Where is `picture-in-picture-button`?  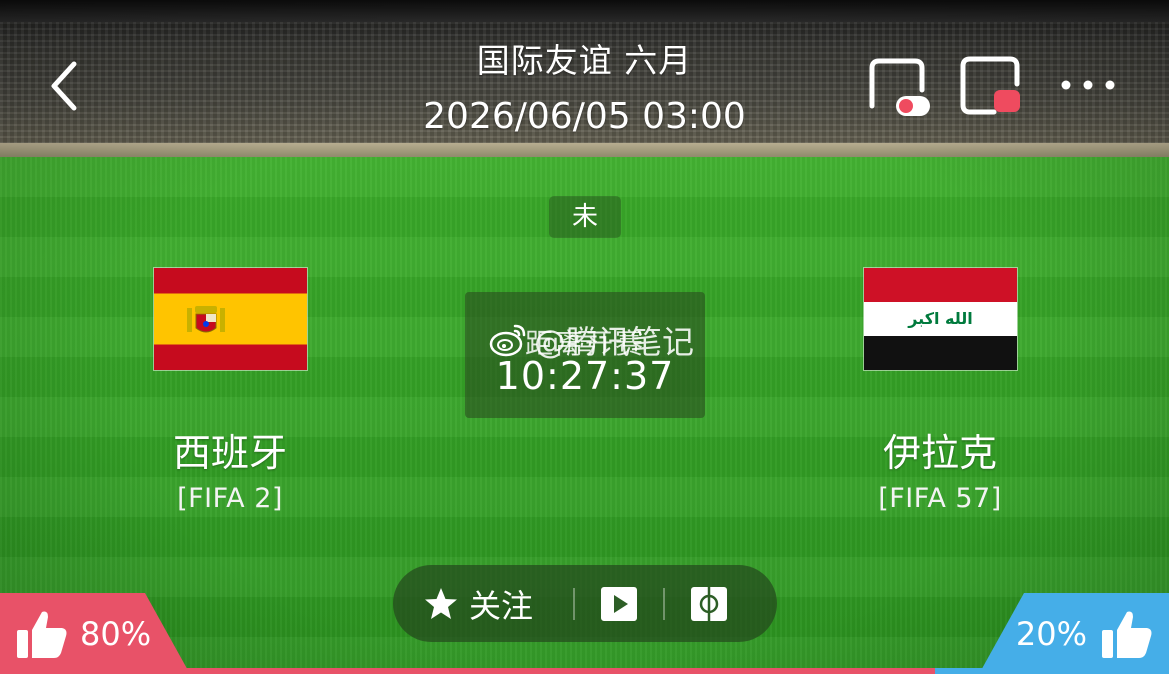
picture-in-picture-button is located at coordinates (897, 88).